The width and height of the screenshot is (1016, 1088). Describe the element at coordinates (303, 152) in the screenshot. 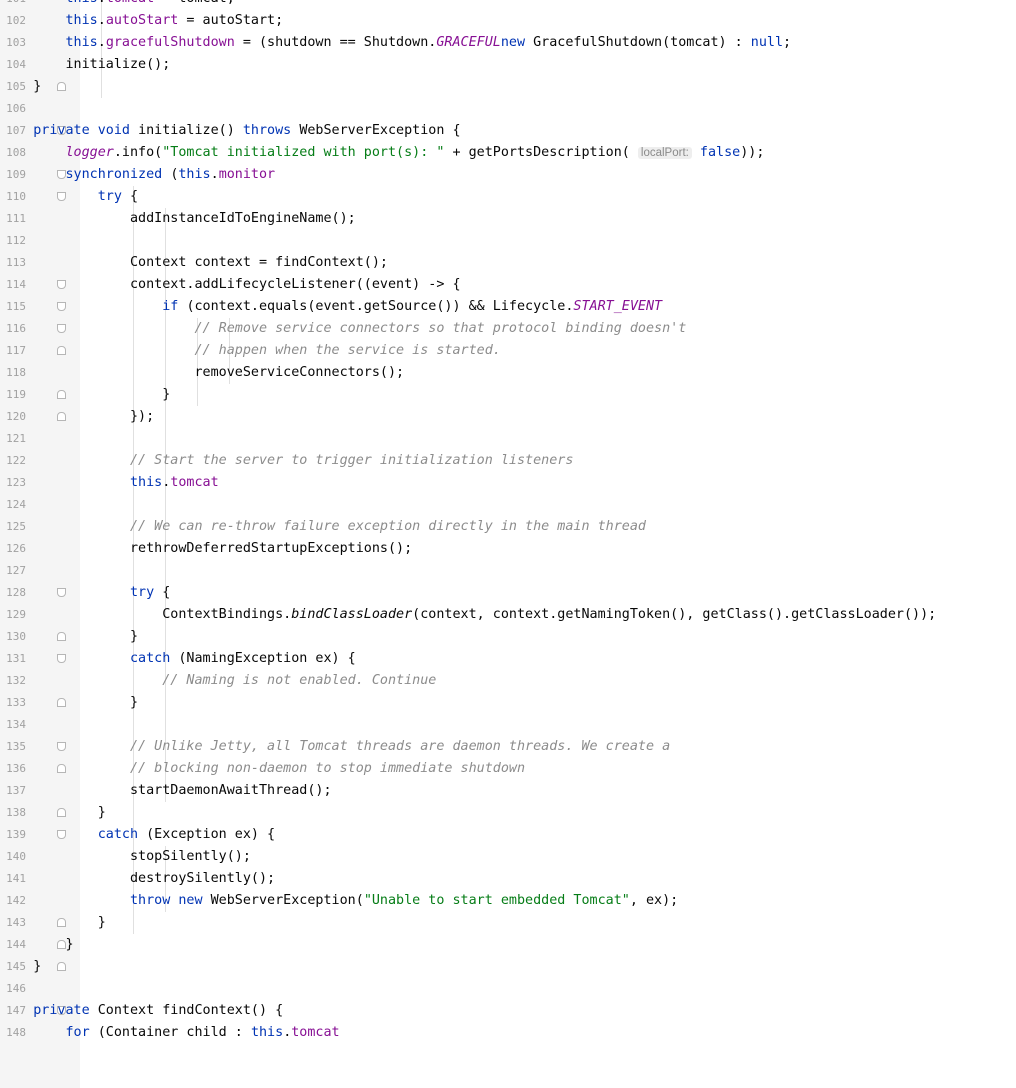

I see `code-token: "Tomcat initialized with port(s): "` at that location.